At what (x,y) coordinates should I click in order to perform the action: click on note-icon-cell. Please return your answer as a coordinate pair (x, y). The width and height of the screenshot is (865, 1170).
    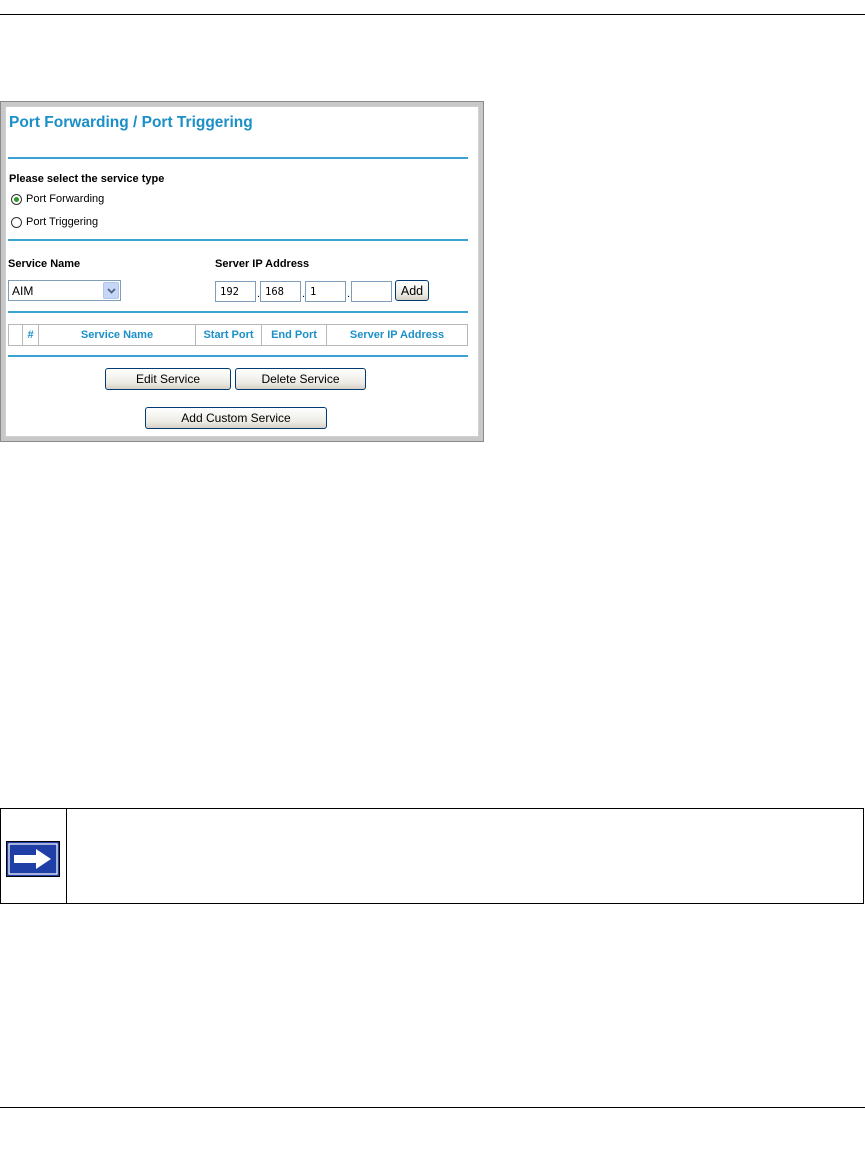
    Looking at the image, I should click on (34, 856).